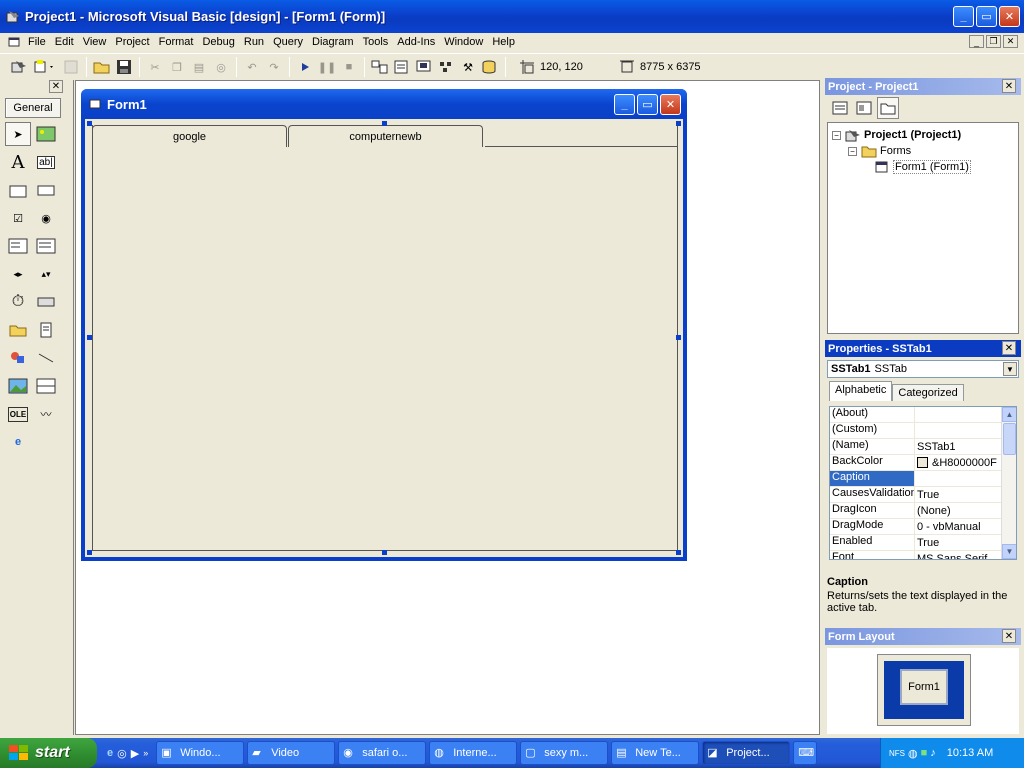  I want to click on child-close-button: ✕, so click(1010, 41).